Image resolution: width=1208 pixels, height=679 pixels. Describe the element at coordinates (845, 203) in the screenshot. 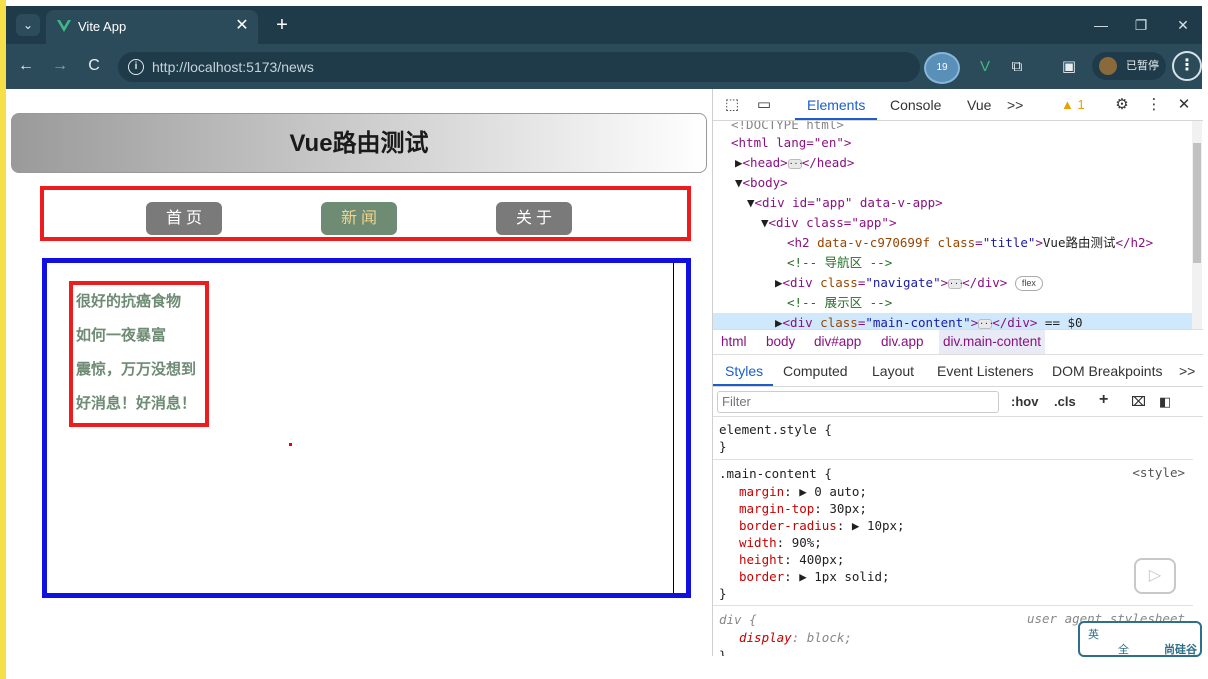

I see `dom-div-app: ▼<div id="app" data-v-app>` at that location.